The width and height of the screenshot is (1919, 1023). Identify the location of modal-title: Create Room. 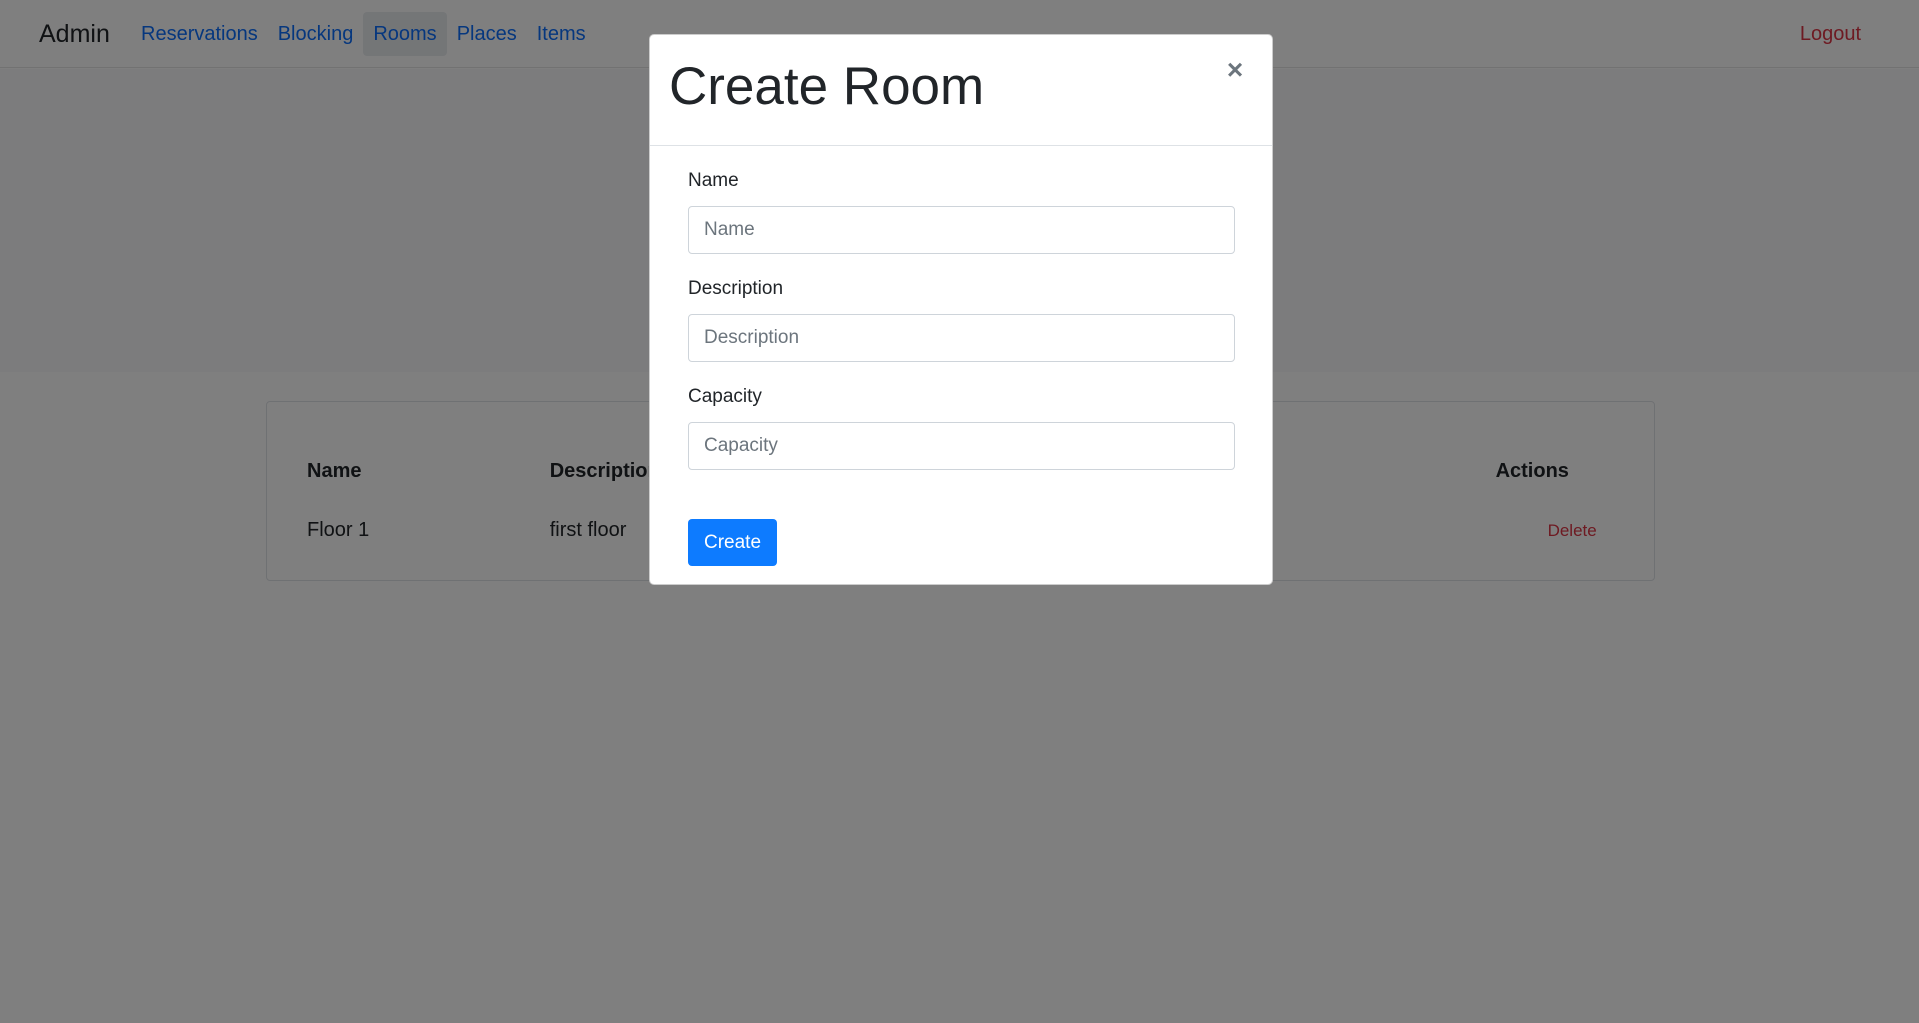
(827, 86).